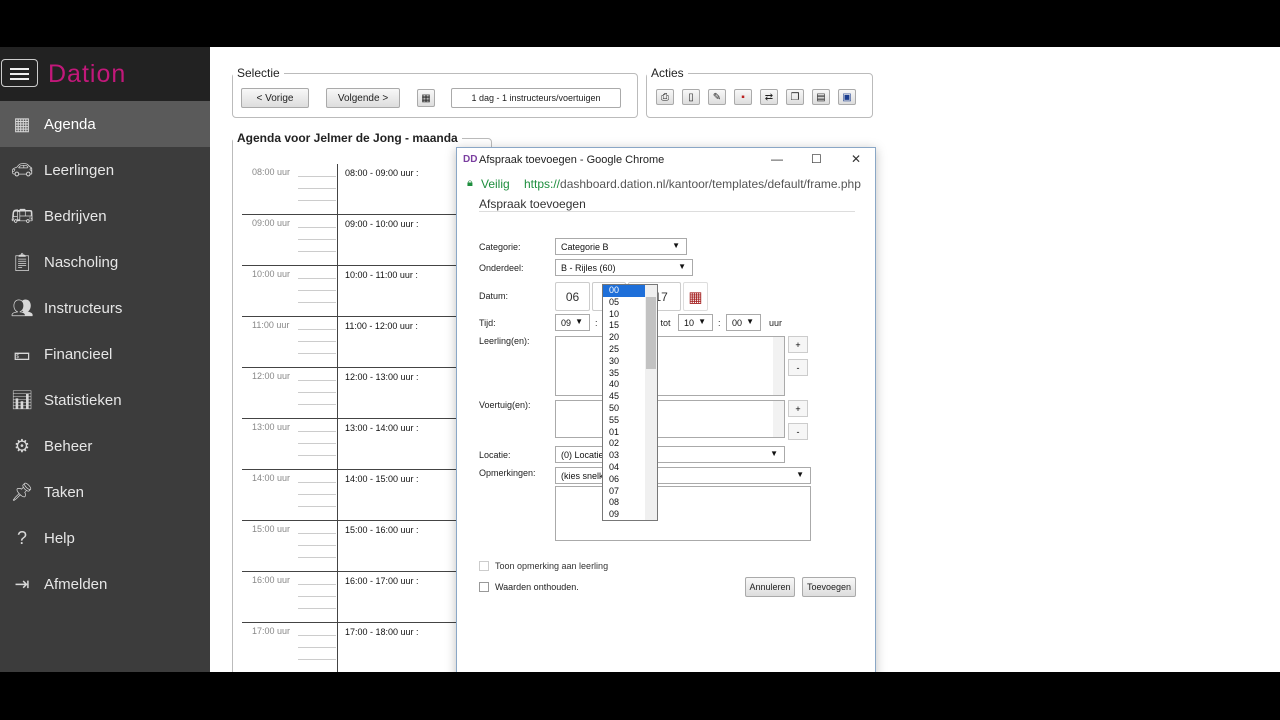  I want to click on minute-option: 07, so click(625, 492).